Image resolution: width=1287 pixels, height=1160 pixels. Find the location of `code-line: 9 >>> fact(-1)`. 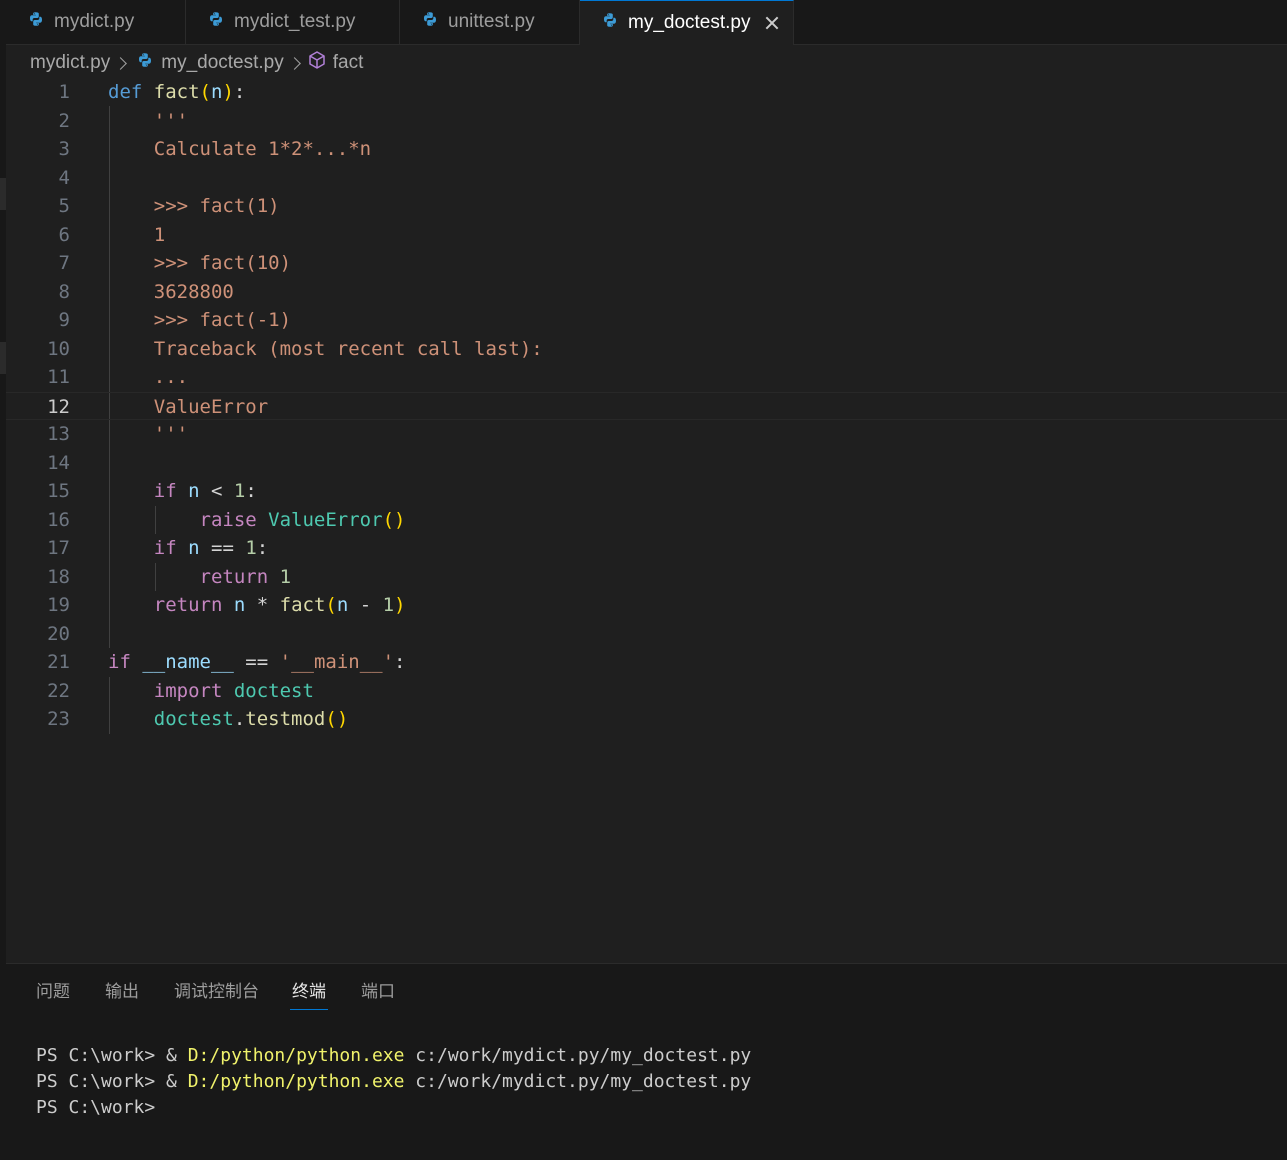

code-line: 9 >>> fact(-1) is located at coordinates (646, 320).